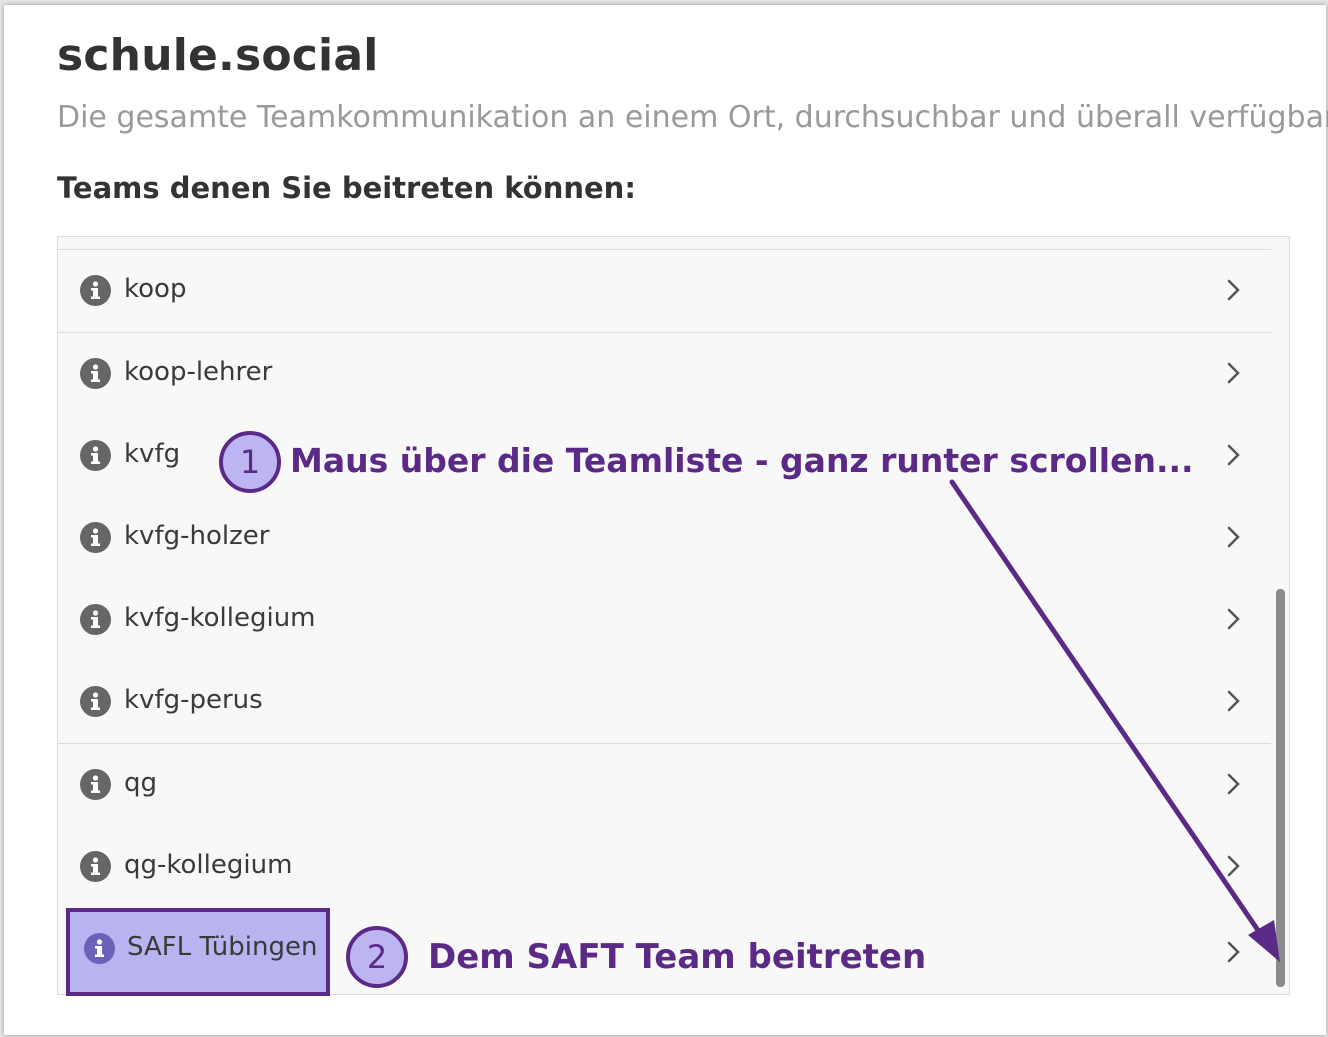  Describe the element at coordinates (346, 188) in the screenshot. I see `teams-heading: Teams denen Sie beitreten können:` at that location.